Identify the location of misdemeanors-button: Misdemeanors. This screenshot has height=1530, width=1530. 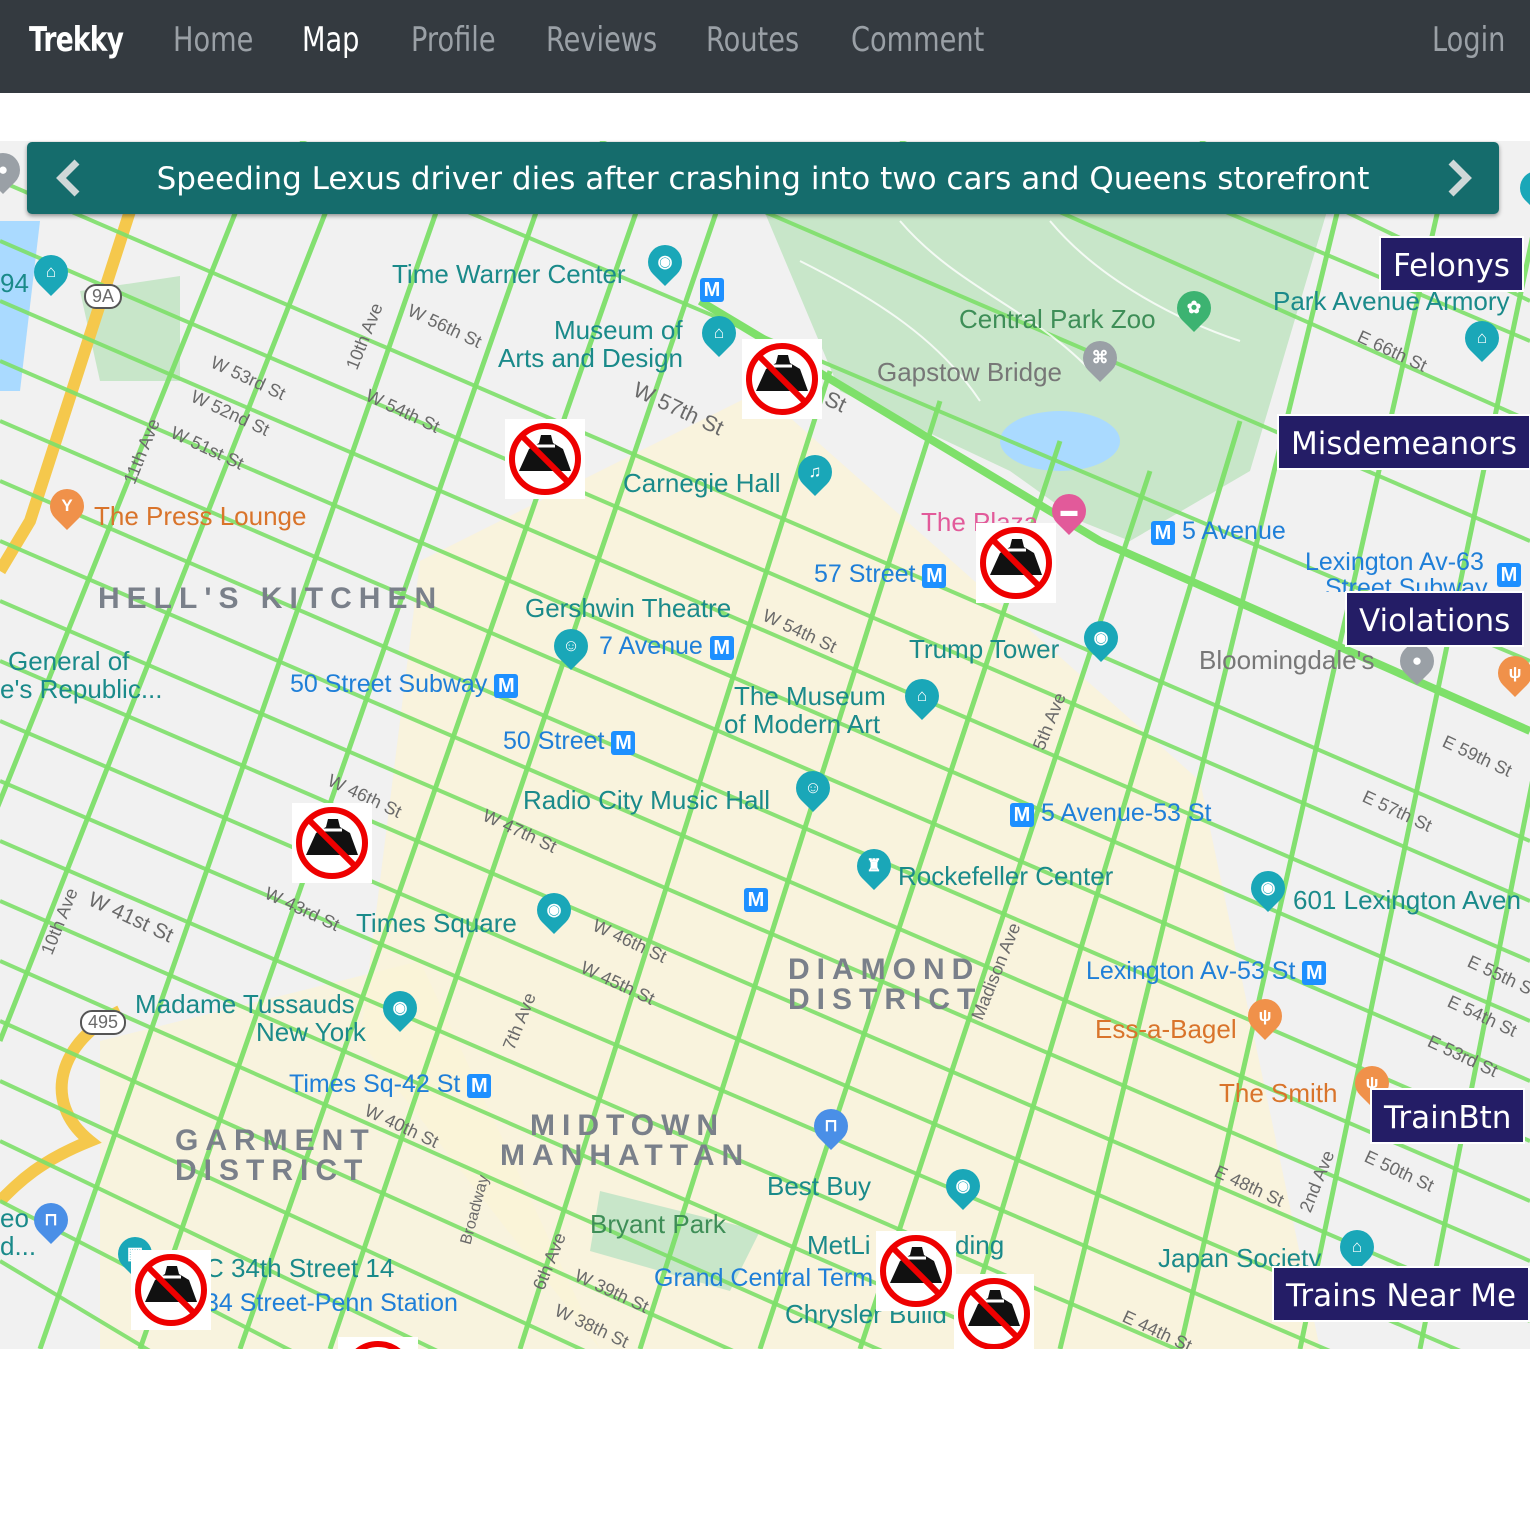
(1403, 442).